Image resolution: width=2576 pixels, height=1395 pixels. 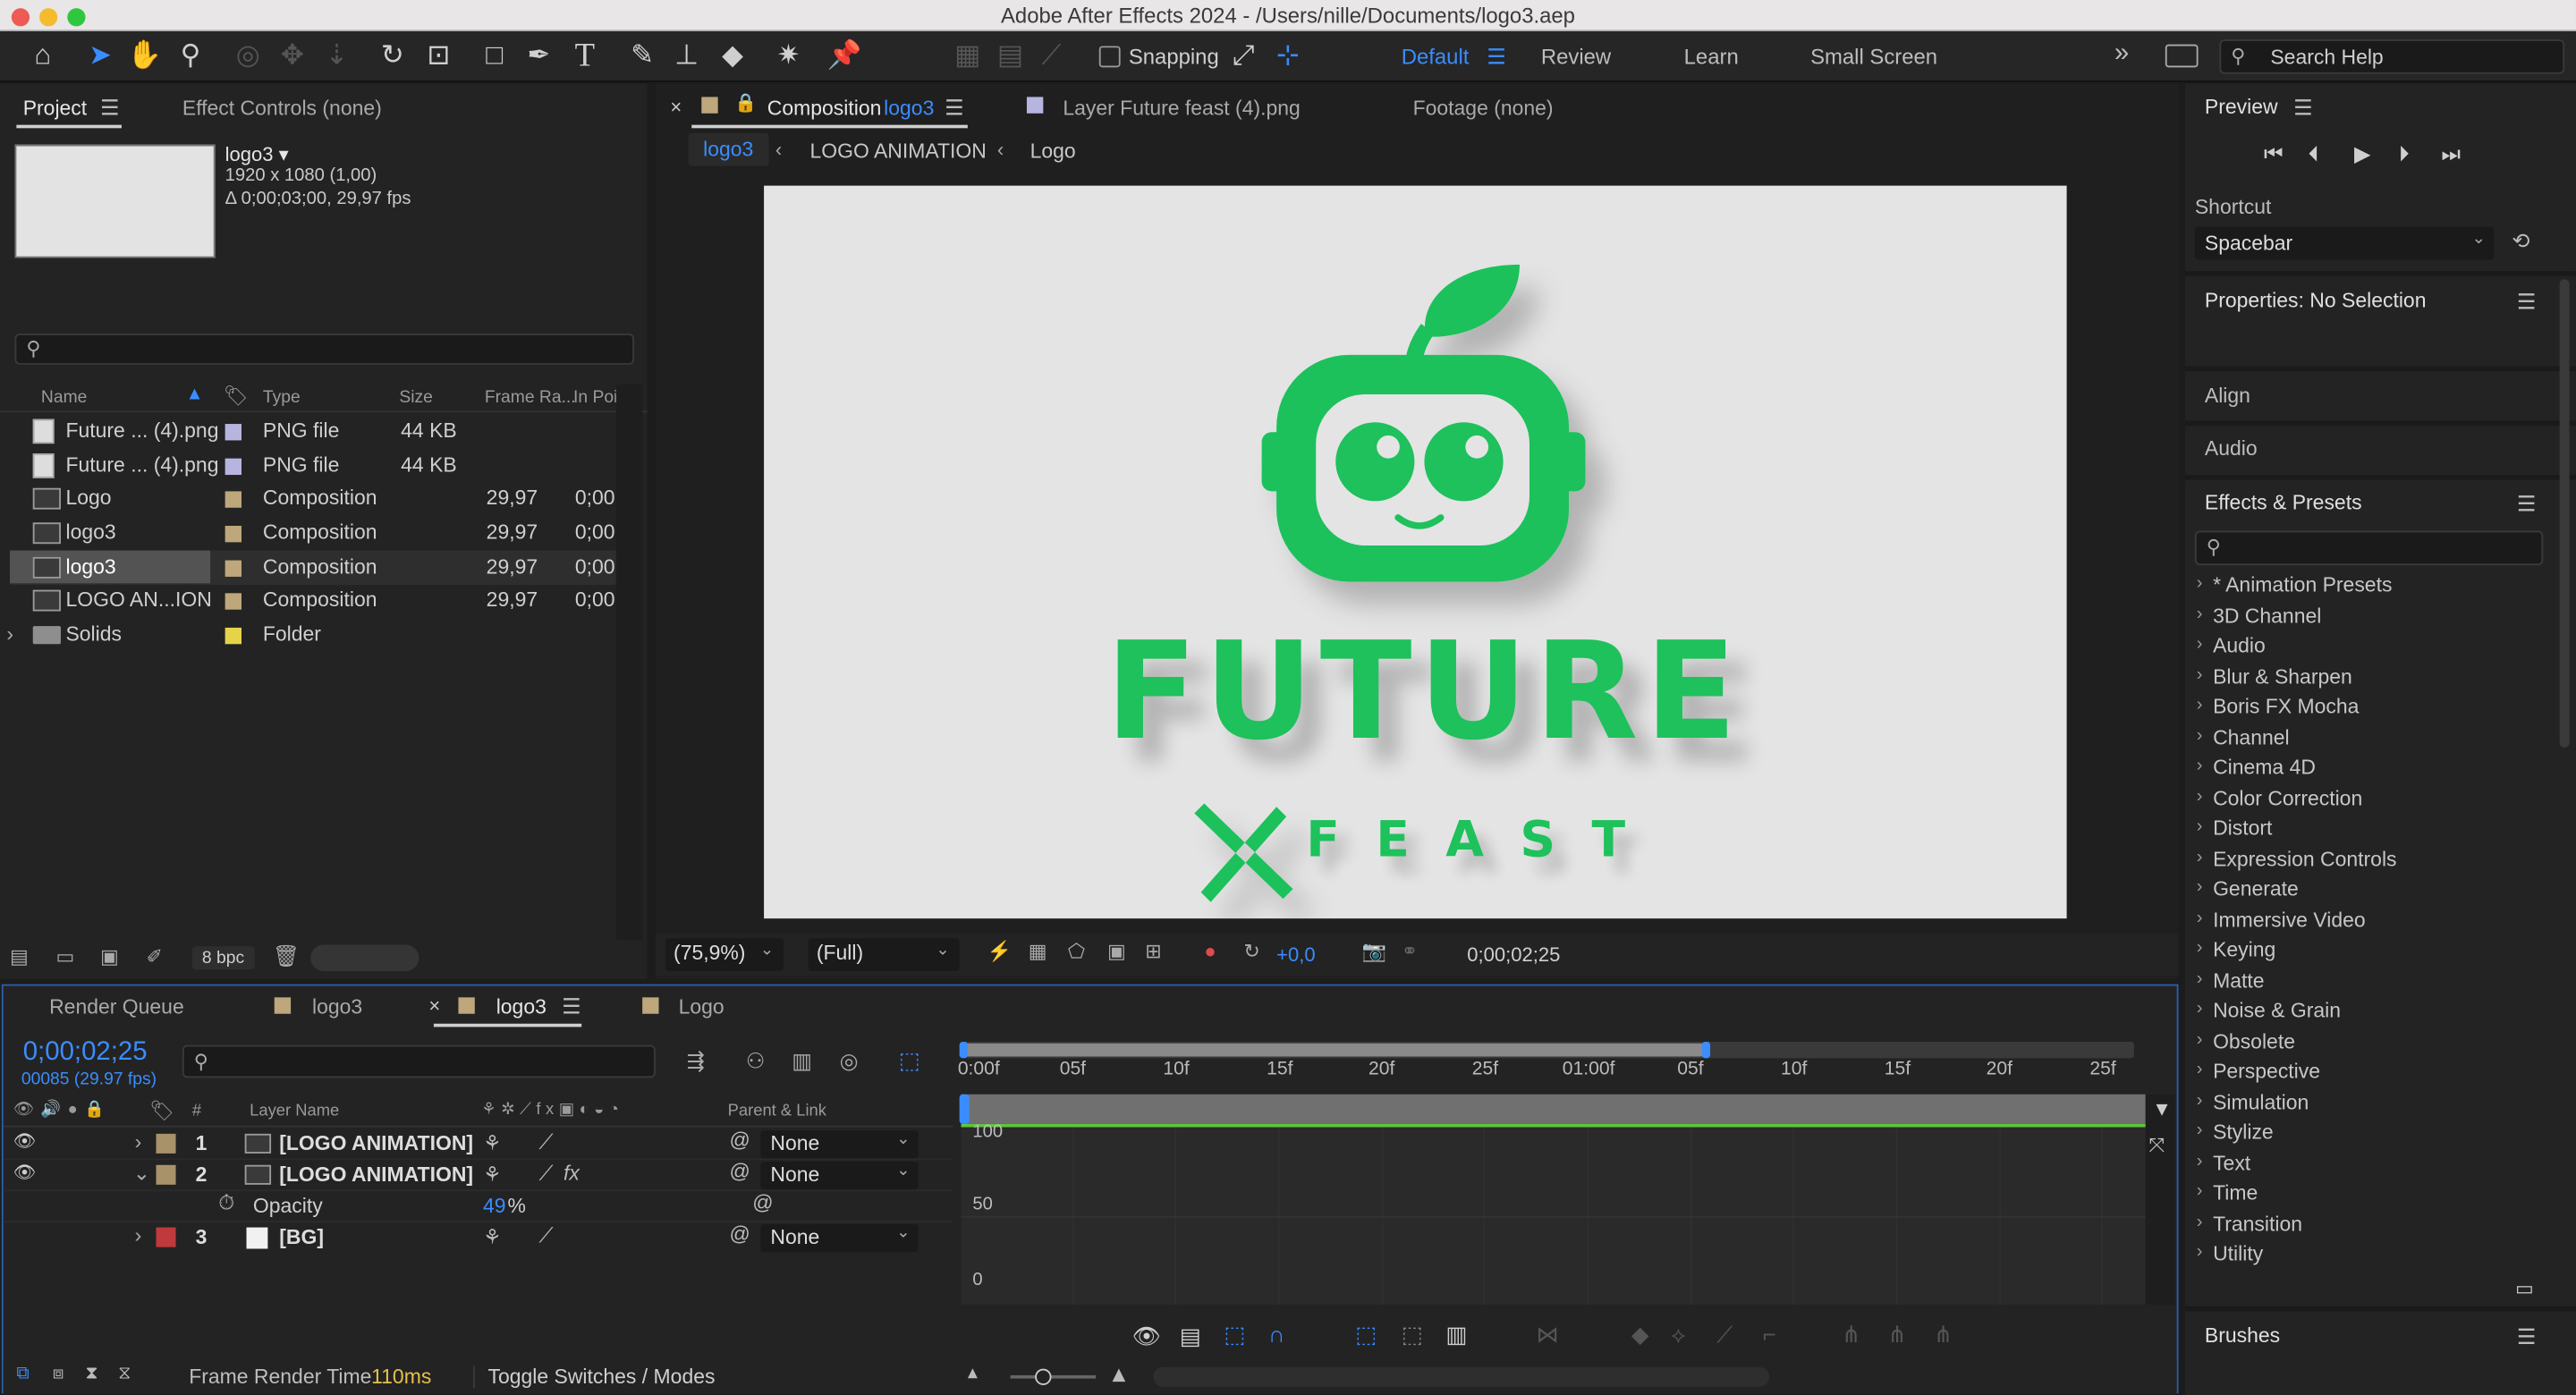 What do you see at coordinates (724, 954) in the screenshot?
I see `magnification-dropdown: (75,9%) ⌄` at bounding box center [724, 954].